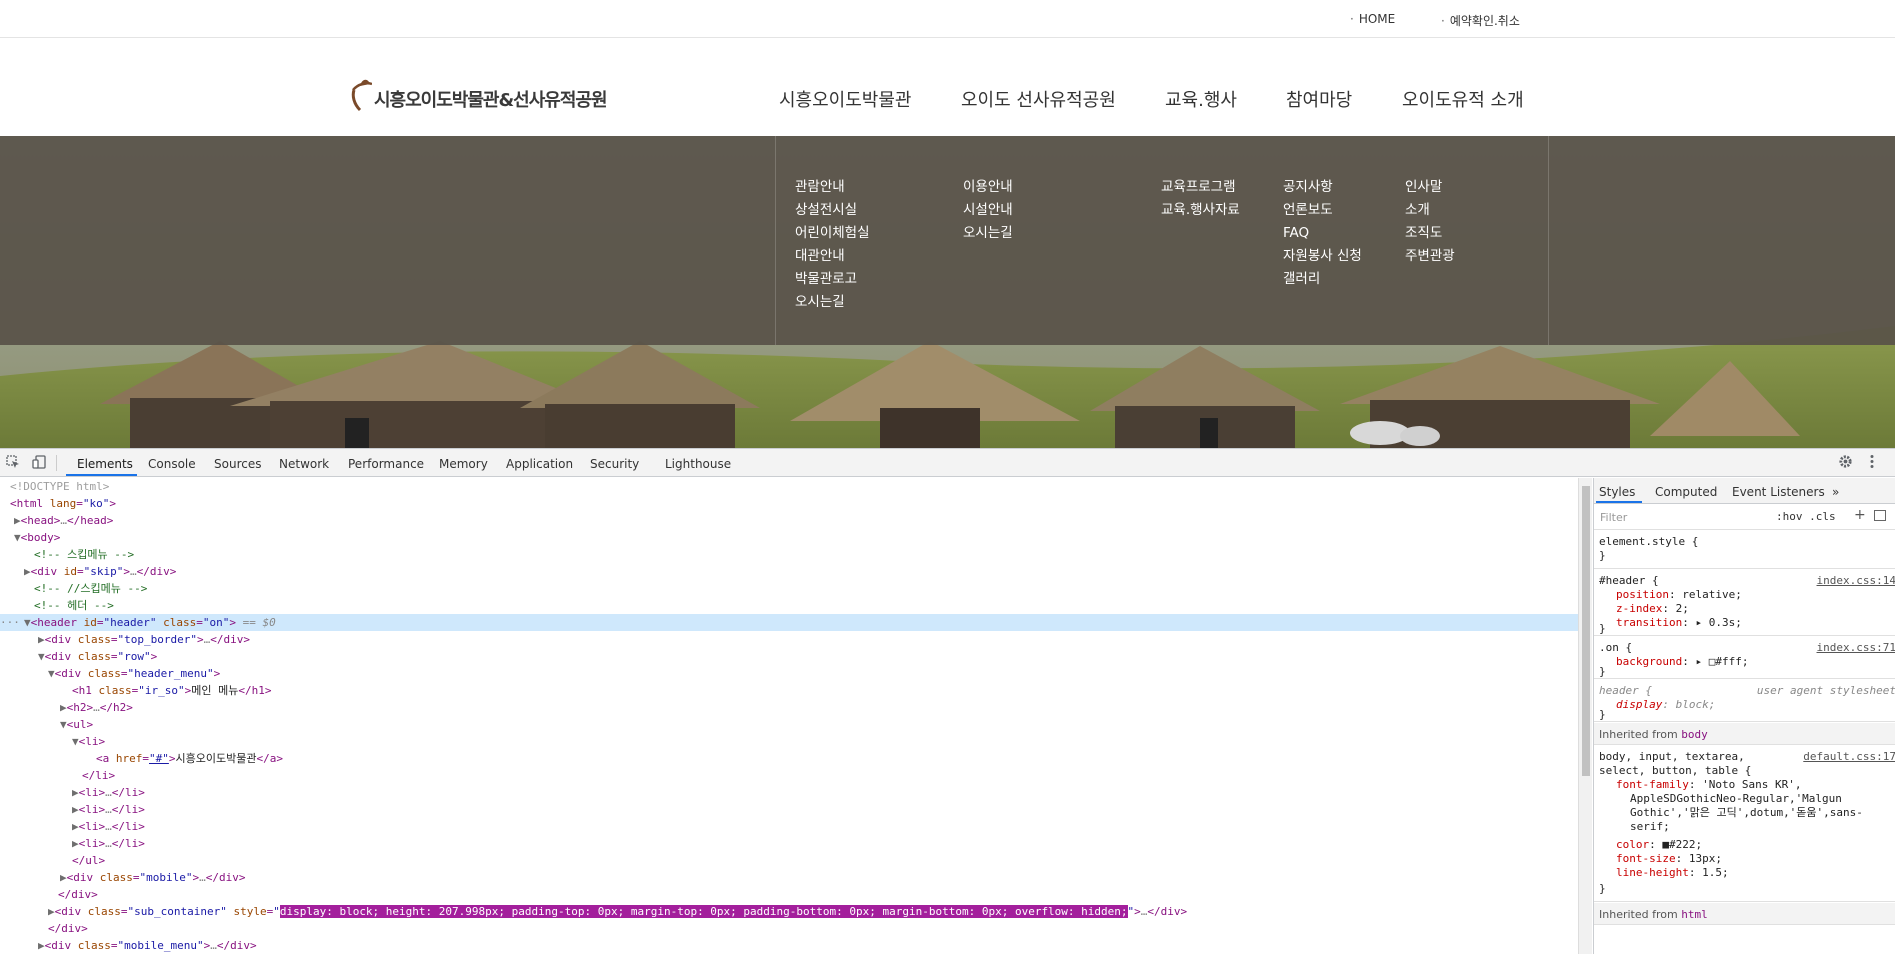 The height and width of the screenshot is (954, 1895). What do you see at coordinates (39, 464) in the screenshot?
I see `device-toolbar-icon` at bounding box center [39, 464].